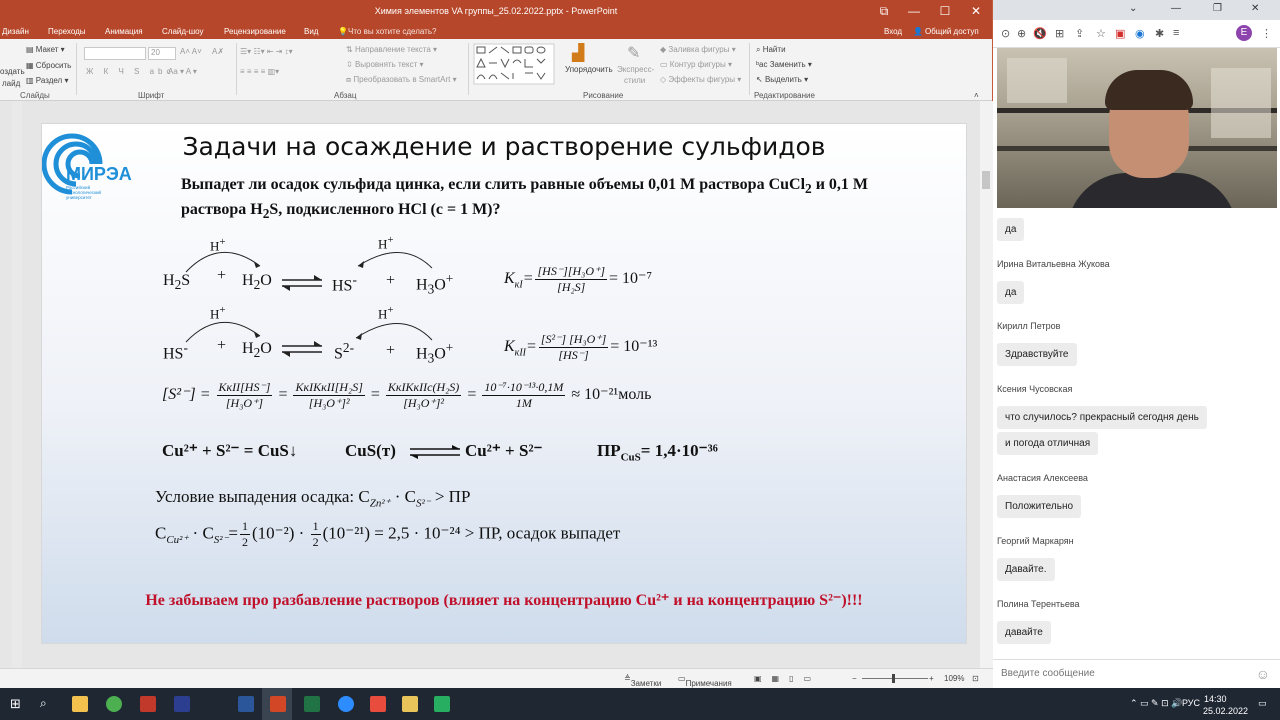 The image size is (1280, 720). What do you see at coordinates (15, 704) in the screenshot?
I see `windows-start-icon: ⊞` at bounding box center [15, 704].